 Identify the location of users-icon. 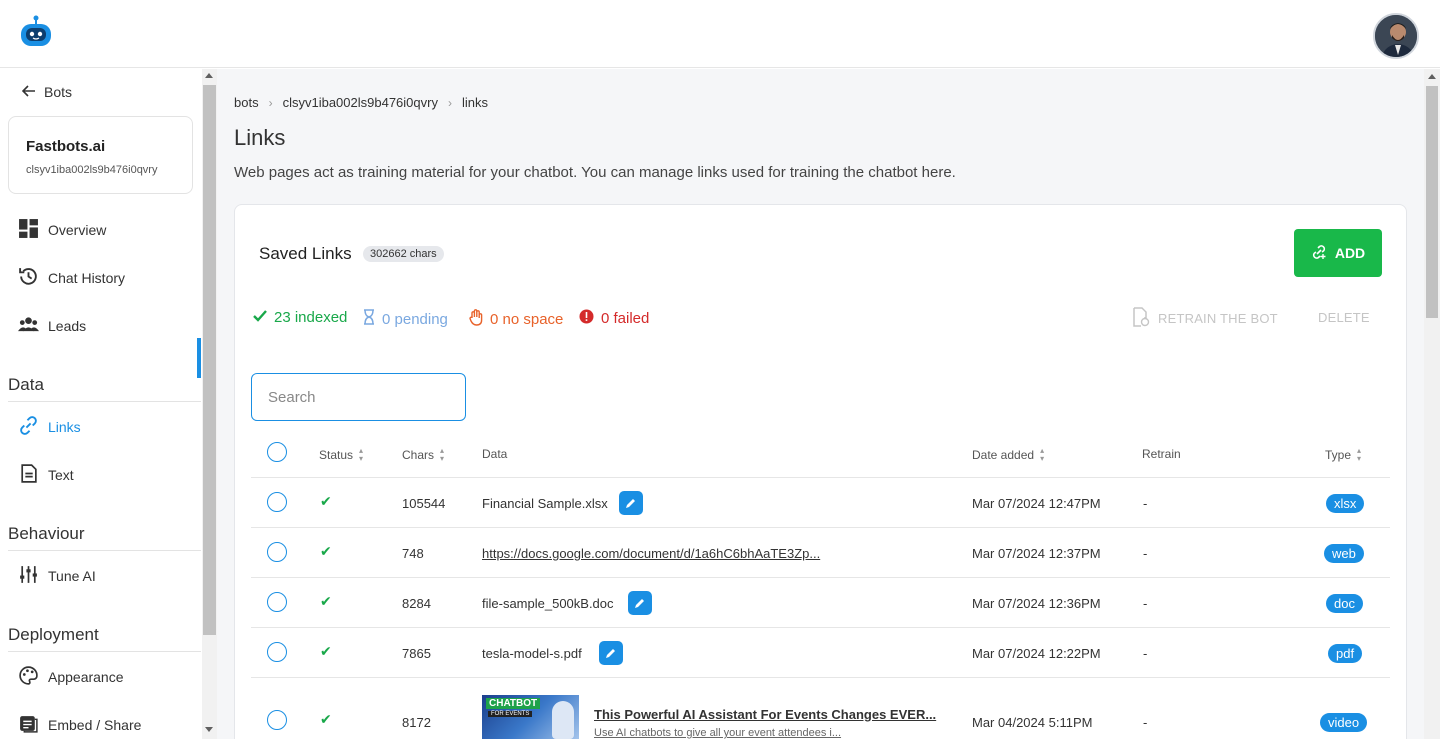
(28, 326).